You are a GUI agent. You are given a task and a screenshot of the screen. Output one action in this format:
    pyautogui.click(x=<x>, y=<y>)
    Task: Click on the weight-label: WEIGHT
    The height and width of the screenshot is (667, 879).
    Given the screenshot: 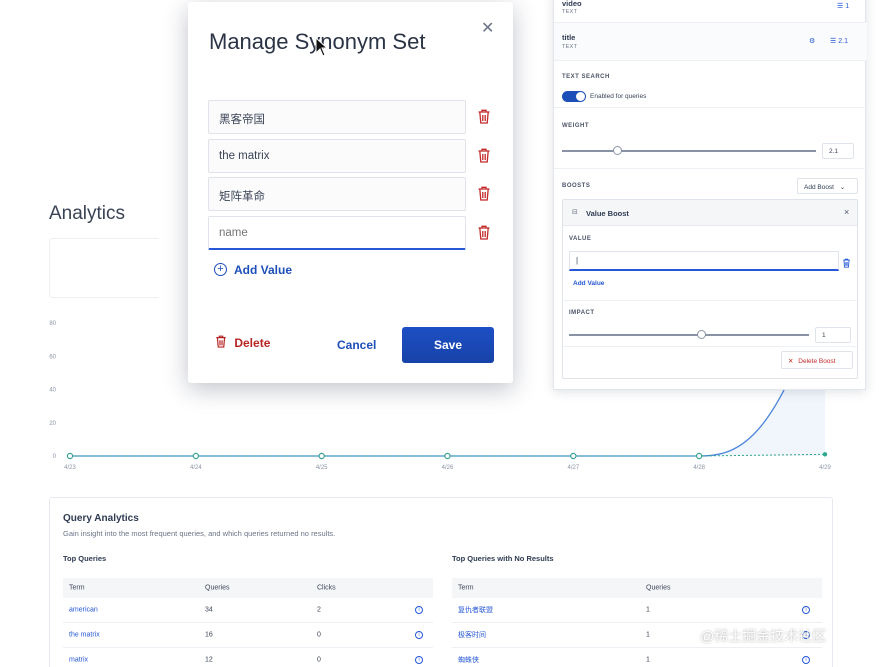 What is the action you would take?
    pyautogui.click(x=575, y=126)
    